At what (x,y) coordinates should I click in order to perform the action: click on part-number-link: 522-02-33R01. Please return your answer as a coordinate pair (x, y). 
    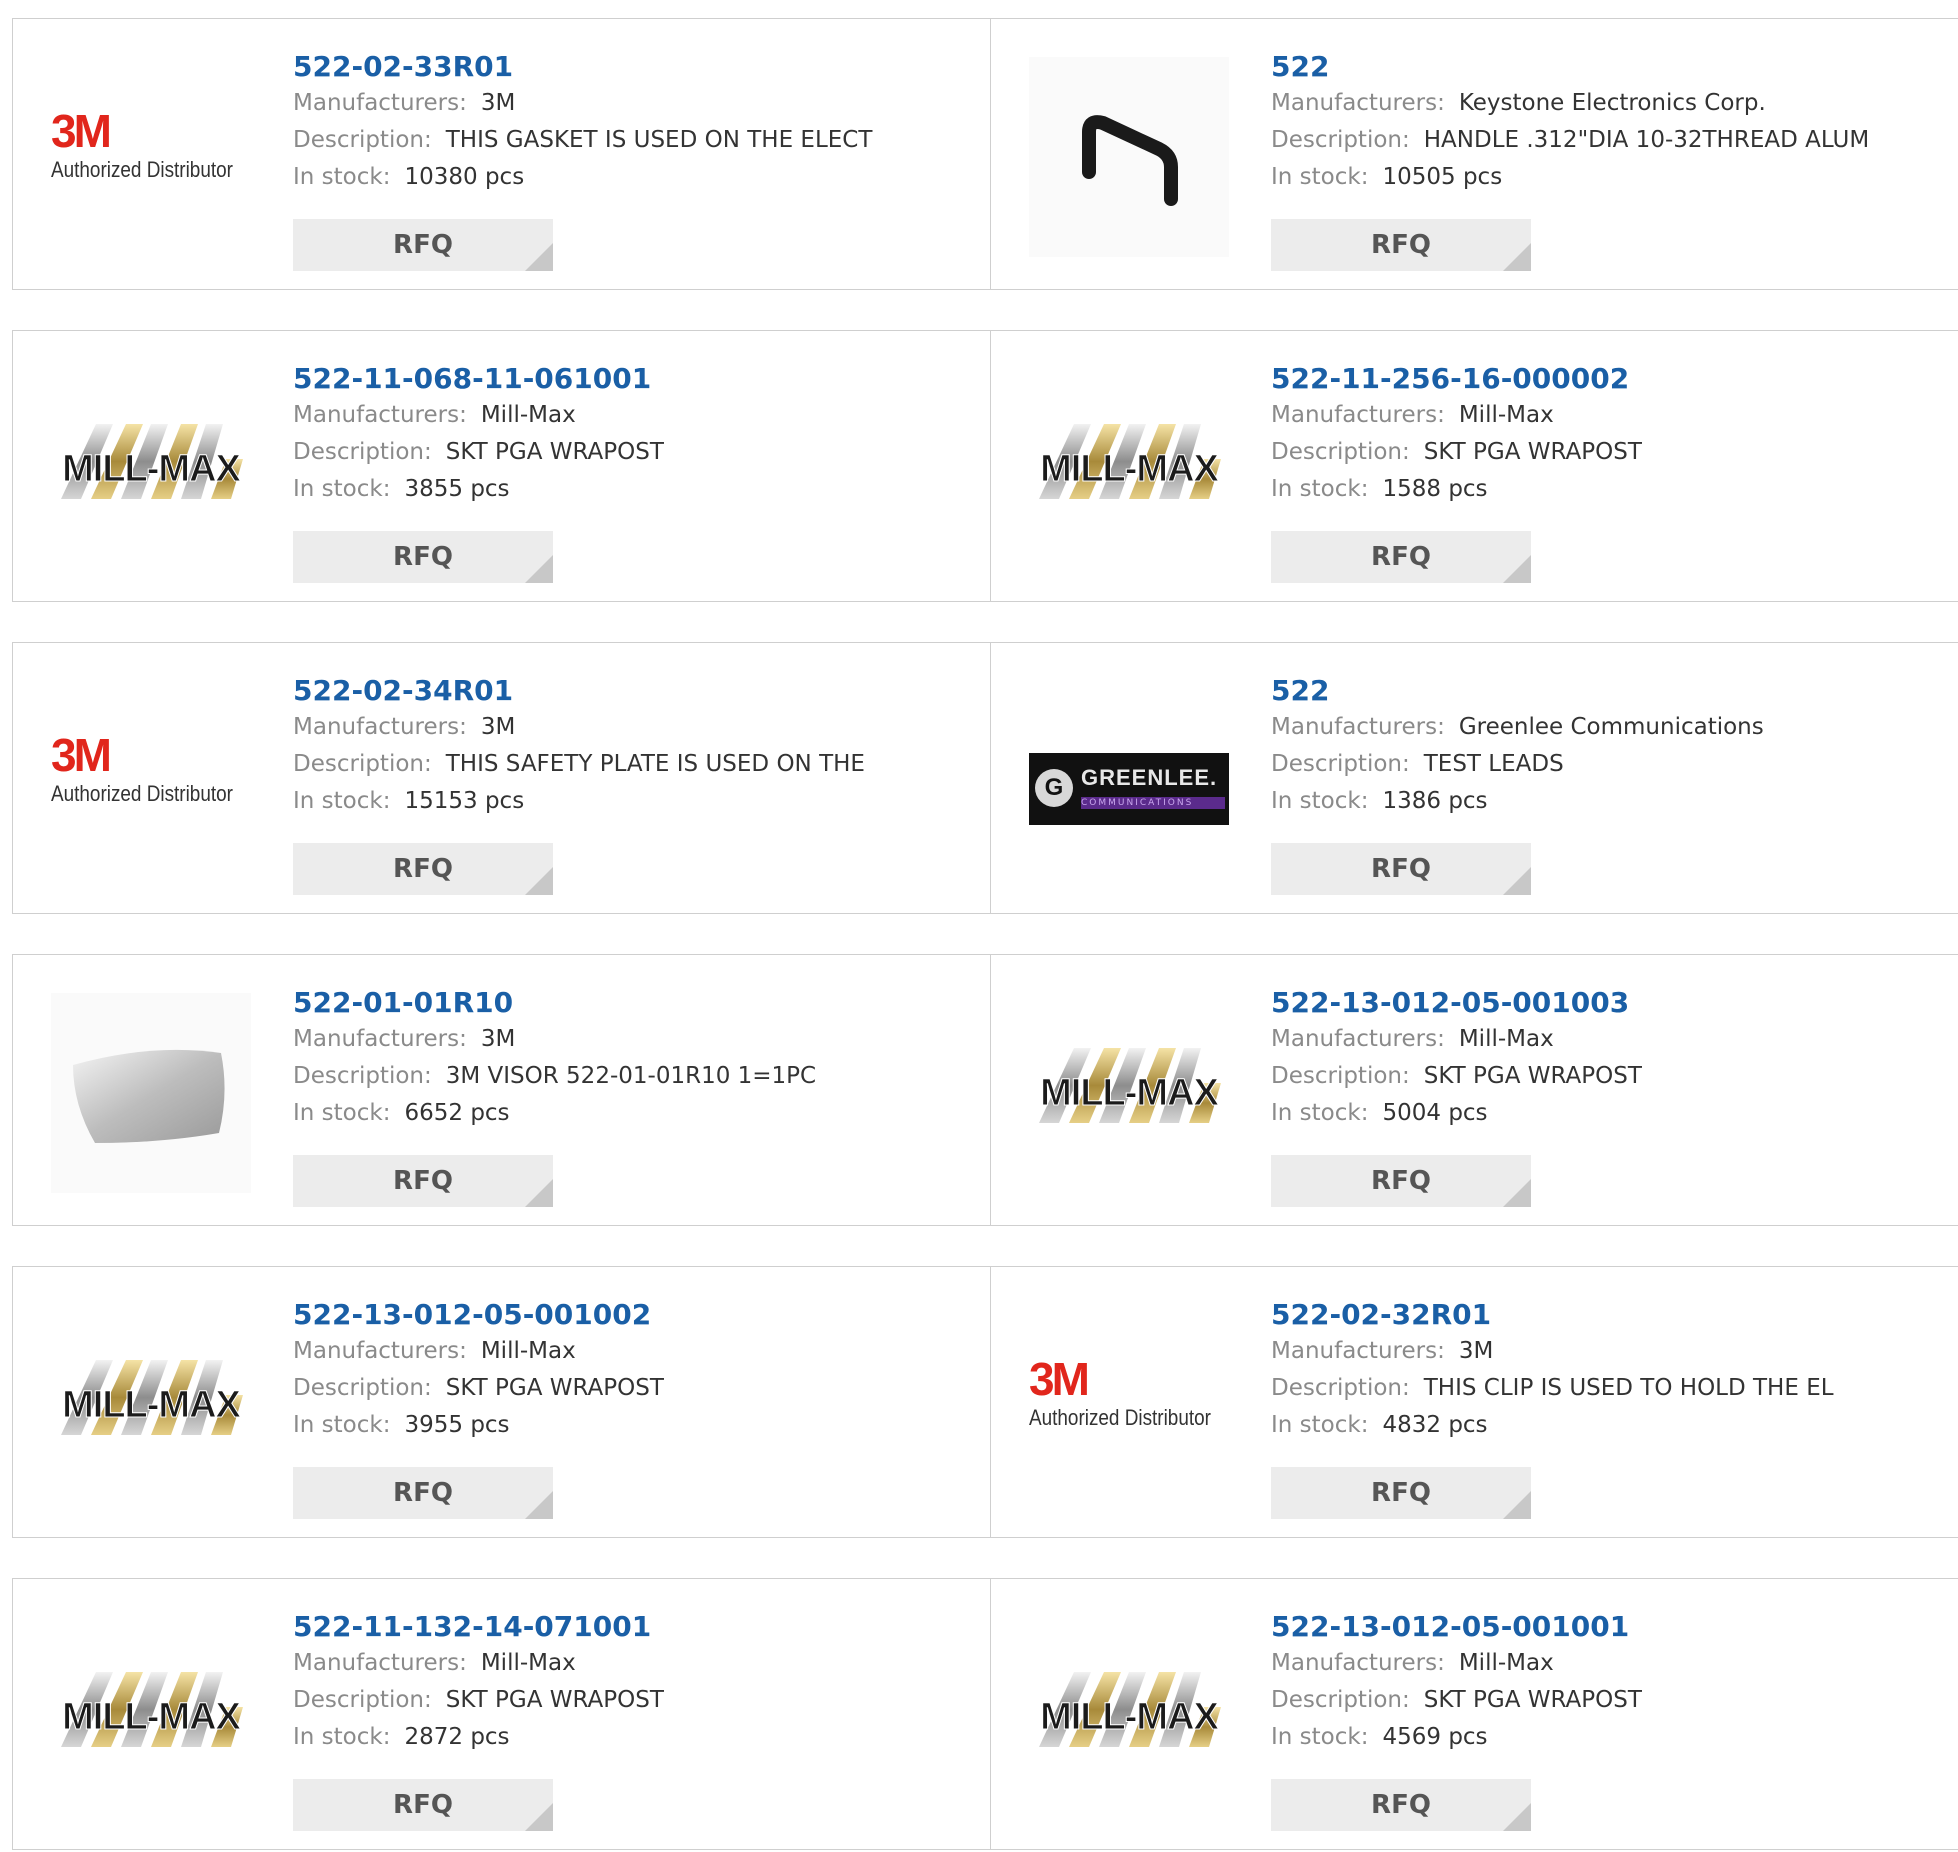
    Looking at the image, I should click on (582, 67).